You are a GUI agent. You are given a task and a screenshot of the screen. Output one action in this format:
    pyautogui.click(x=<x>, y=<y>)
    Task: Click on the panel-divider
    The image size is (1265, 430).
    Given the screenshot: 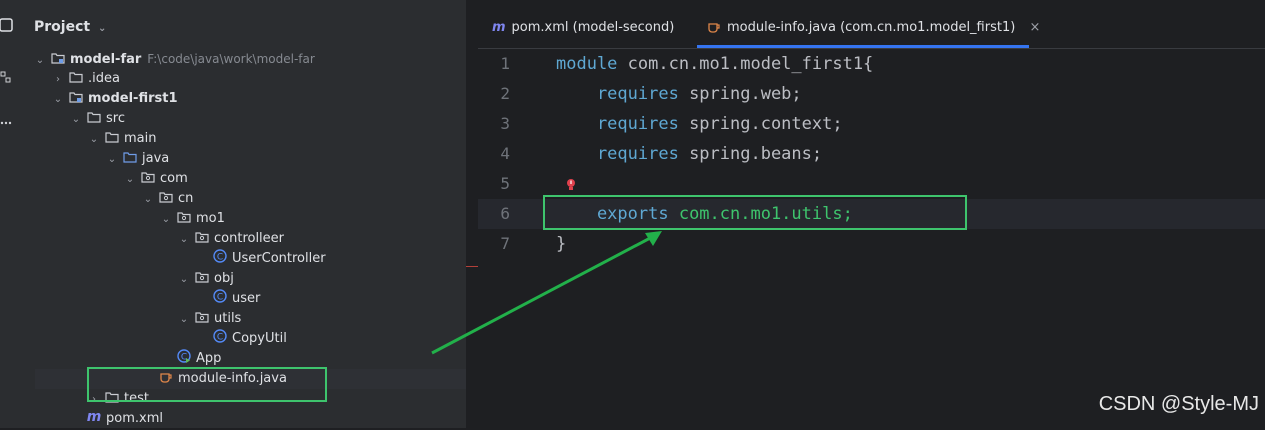 What is the action you would take?
    pyautogui.click(x=472, y=214)
    